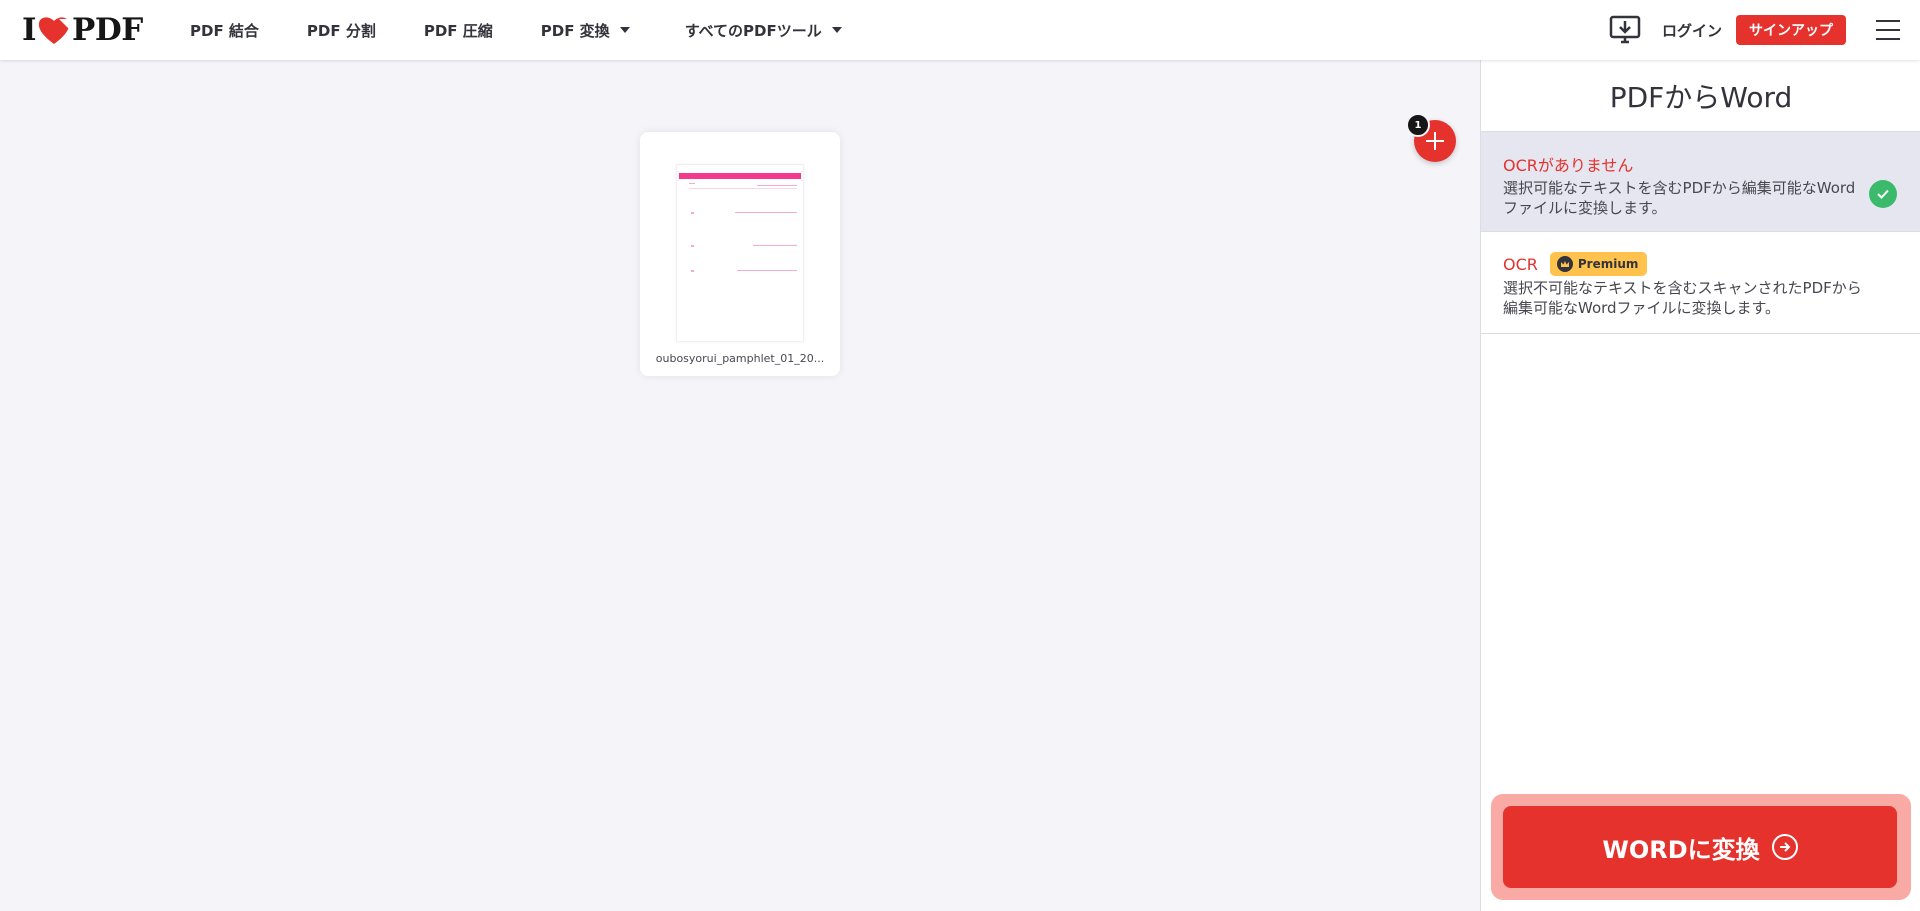 The height and width of the screenshot is (911, 1920). I want to click on option-title: OCR, so click(1520, 264).